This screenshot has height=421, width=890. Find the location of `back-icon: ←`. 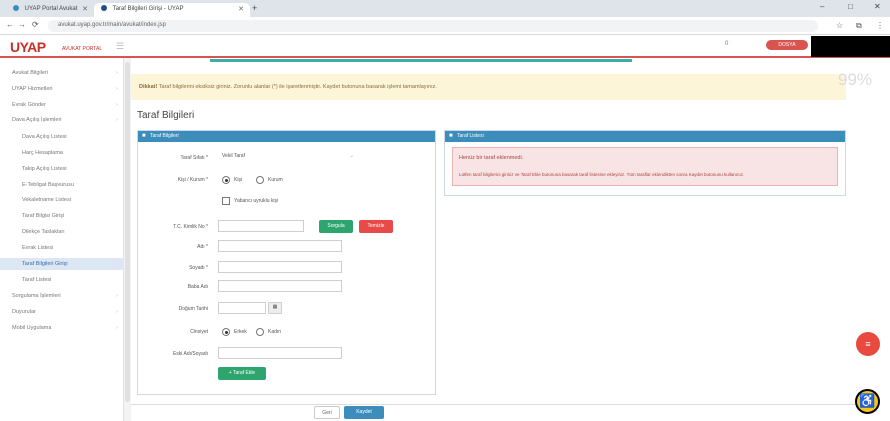

back-icon: ← is located at coordinates (10, 24).